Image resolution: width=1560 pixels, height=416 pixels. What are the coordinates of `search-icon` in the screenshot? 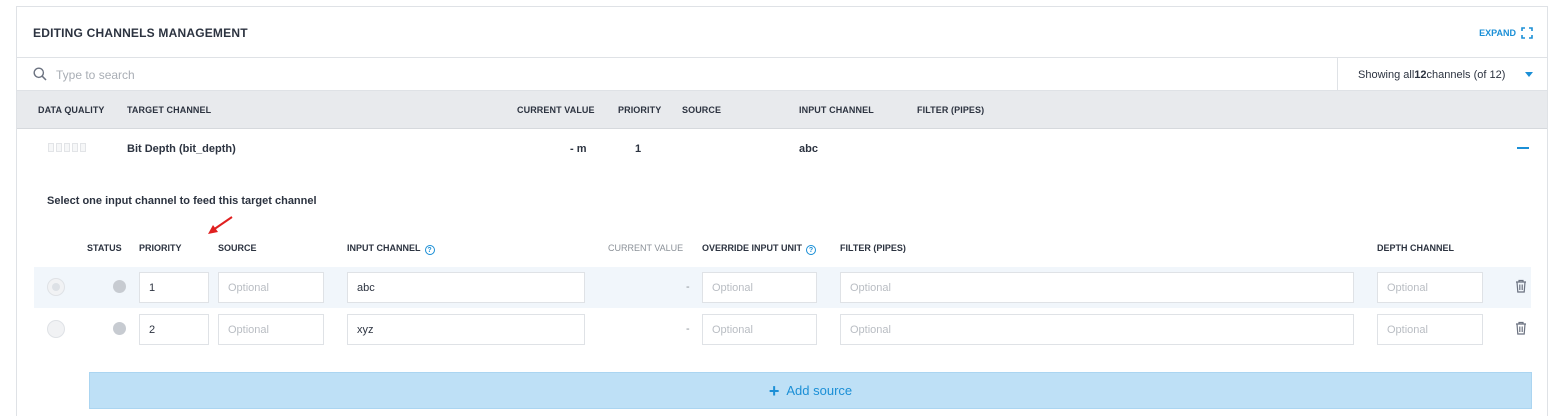 It's located at (40, 74).